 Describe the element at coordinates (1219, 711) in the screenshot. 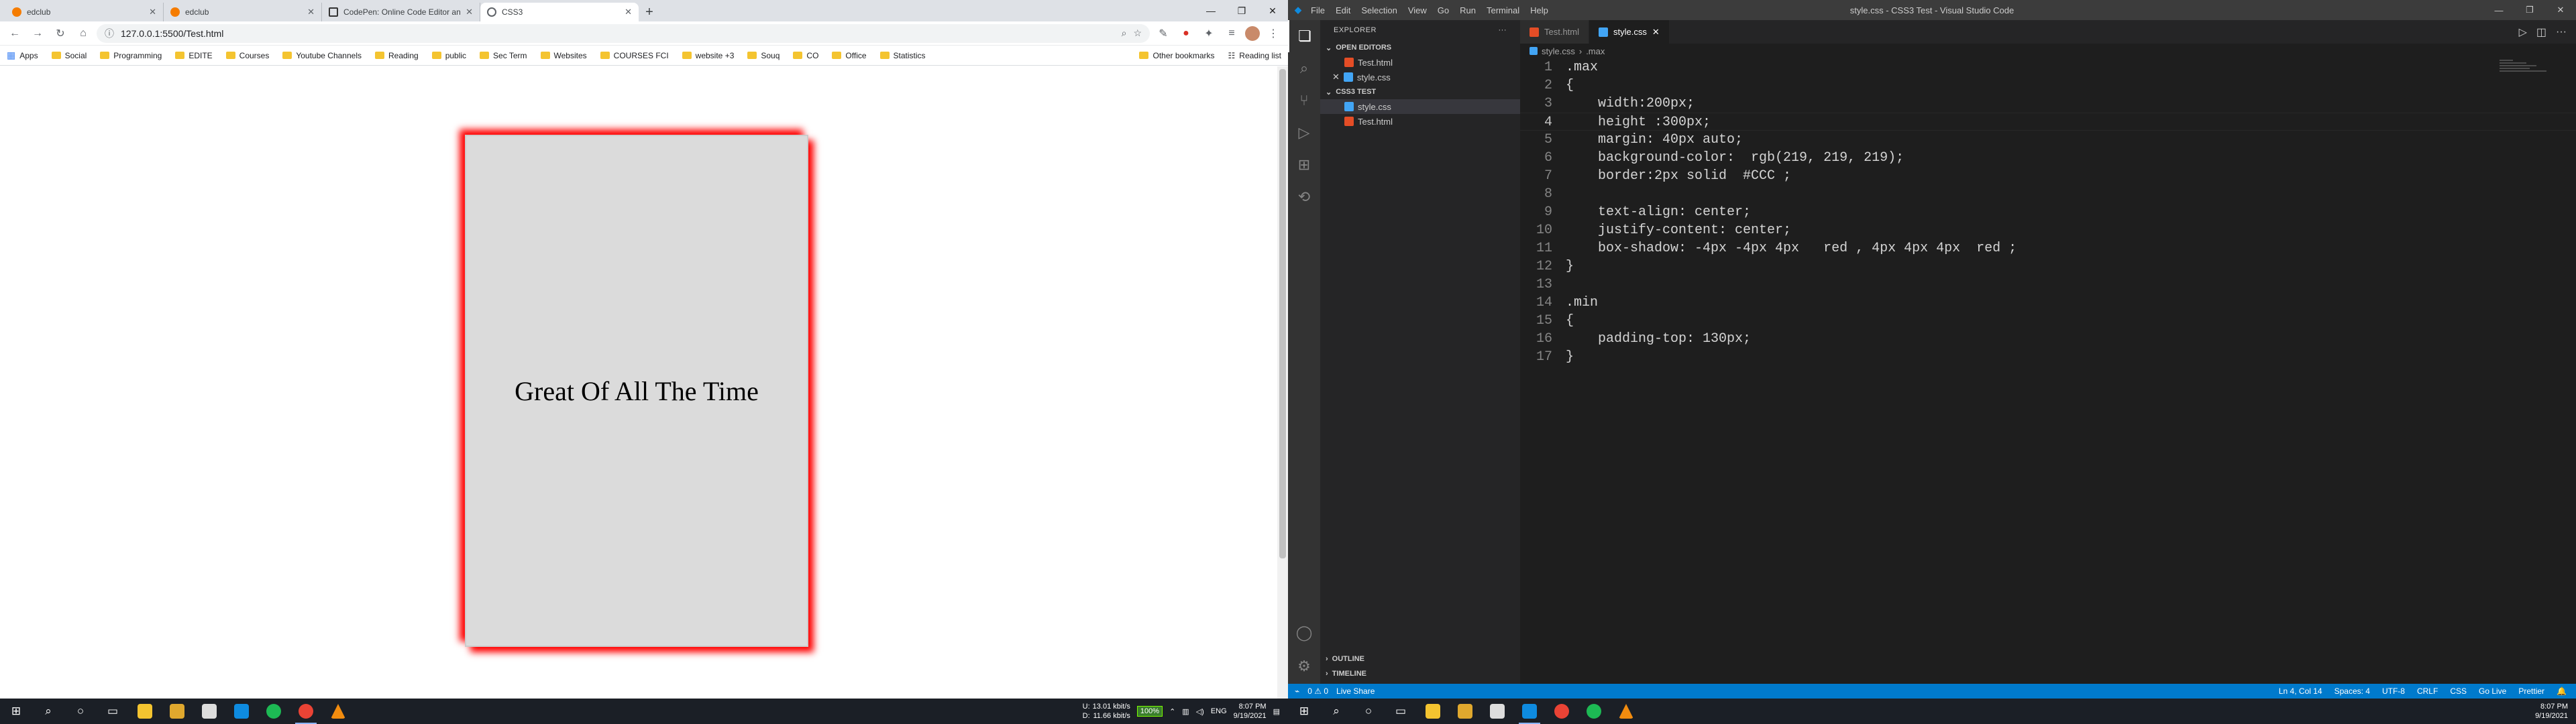

I see `lang-indicator: ENG` at that location.